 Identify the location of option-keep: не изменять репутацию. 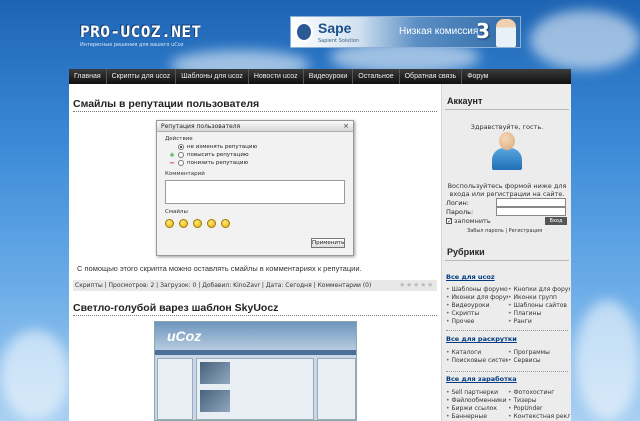
(213, 147).